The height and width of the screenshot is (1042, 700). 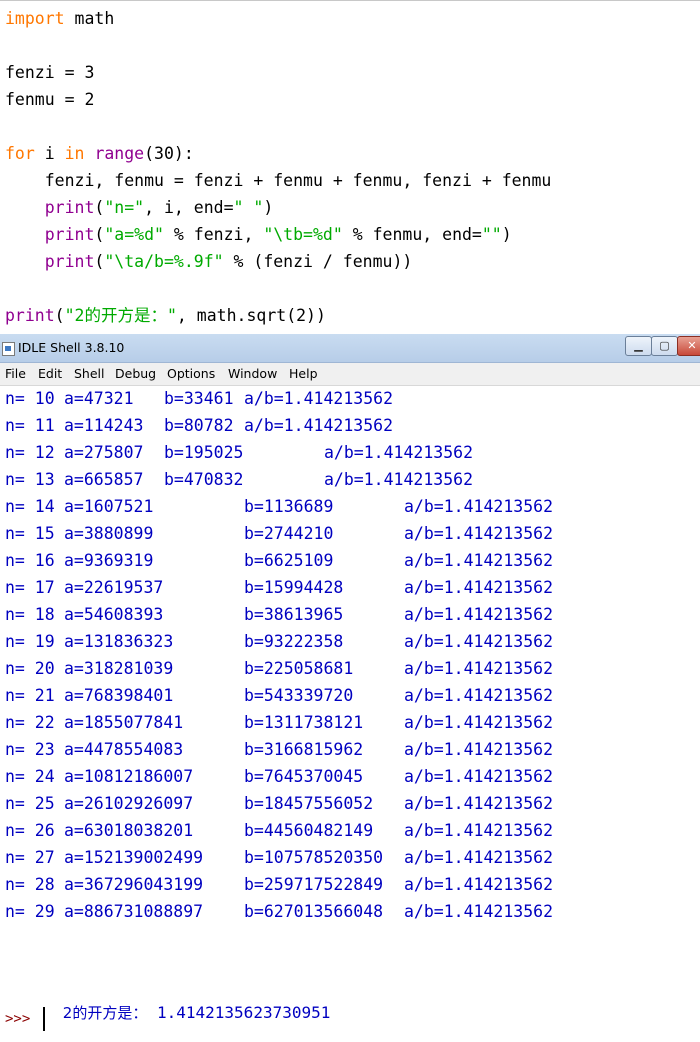 I want to click on menu-edit: Edit, so click(x=50, y=373).